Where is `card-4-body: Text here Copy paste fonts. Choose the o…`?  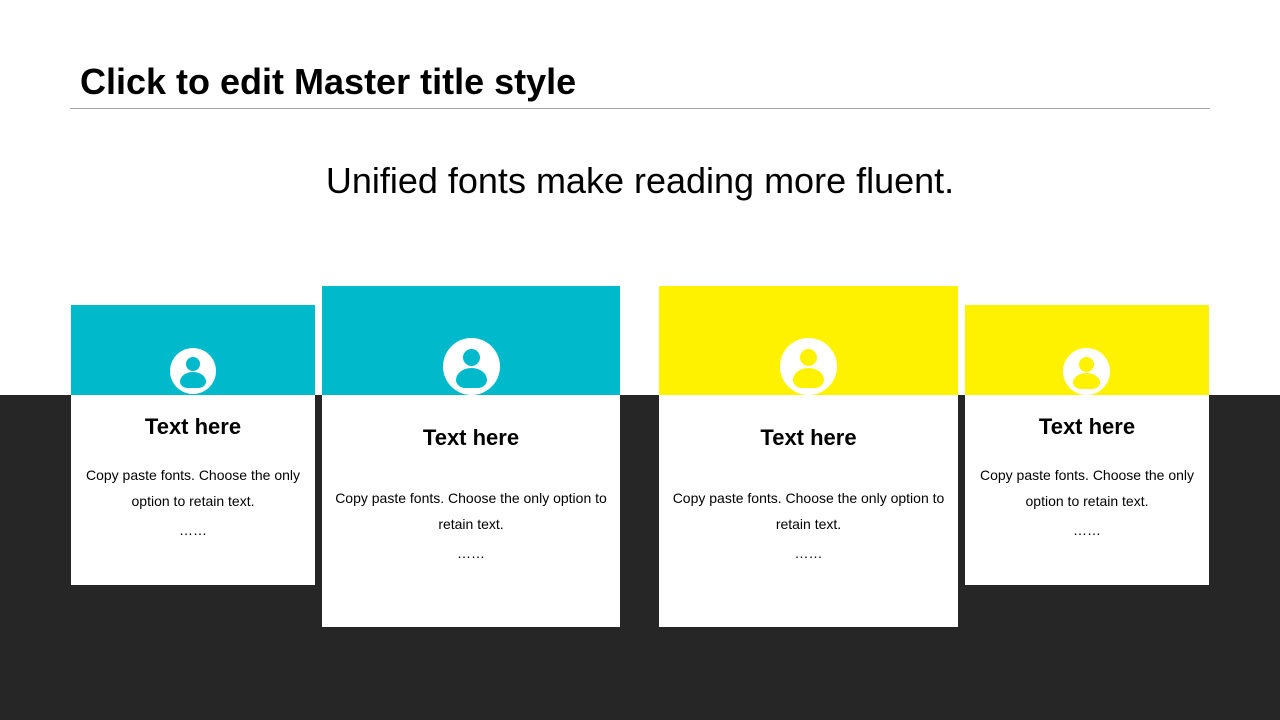 card-4-body: Text here Copy paste fonts. Choose the o… is located at coordinates (1087, 490).